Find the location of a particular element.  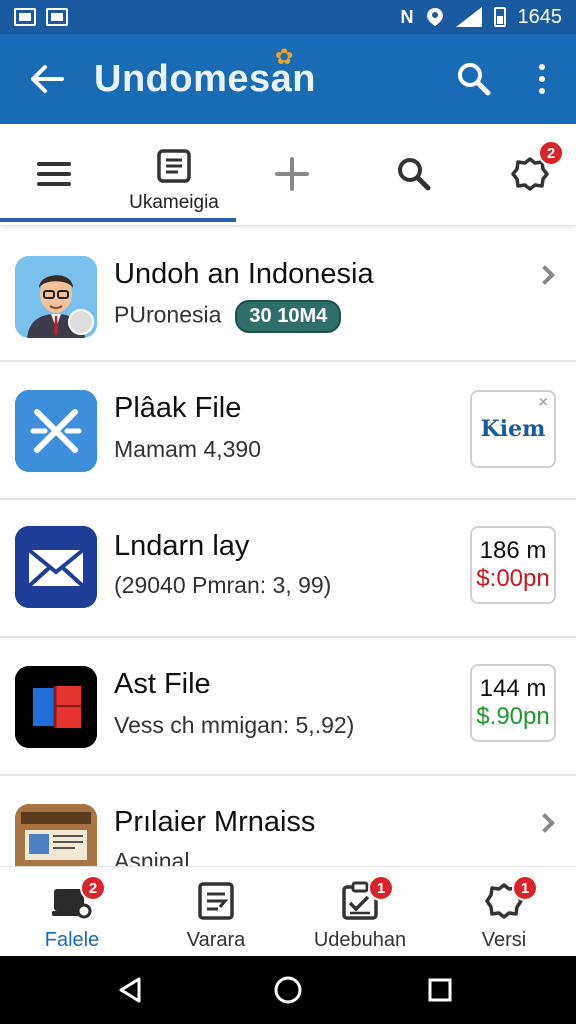

item-subtitle: Mamam 4,390 is located at coordinates (188, 449).